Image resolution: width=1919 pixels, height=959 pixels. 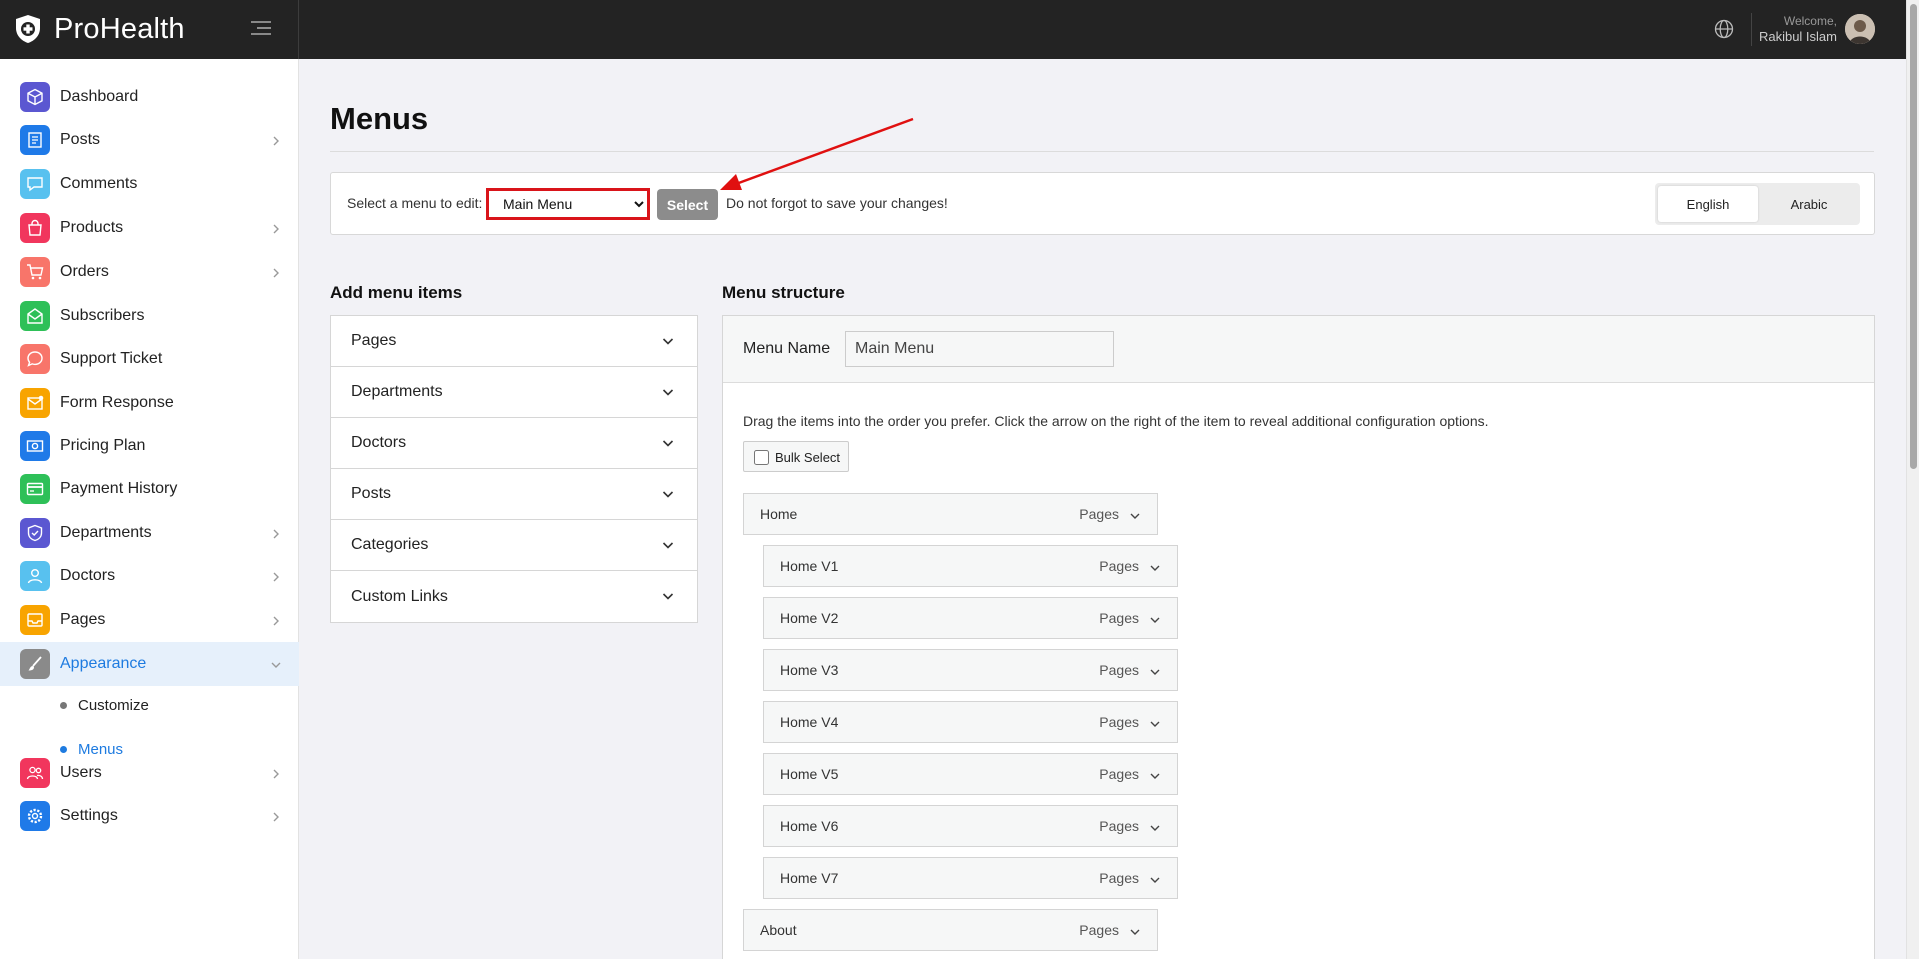 What do you see at coordinates (514, 341) in the screenshot?
I see `accordion-pages: Pages` at bounding box center [514, 341].